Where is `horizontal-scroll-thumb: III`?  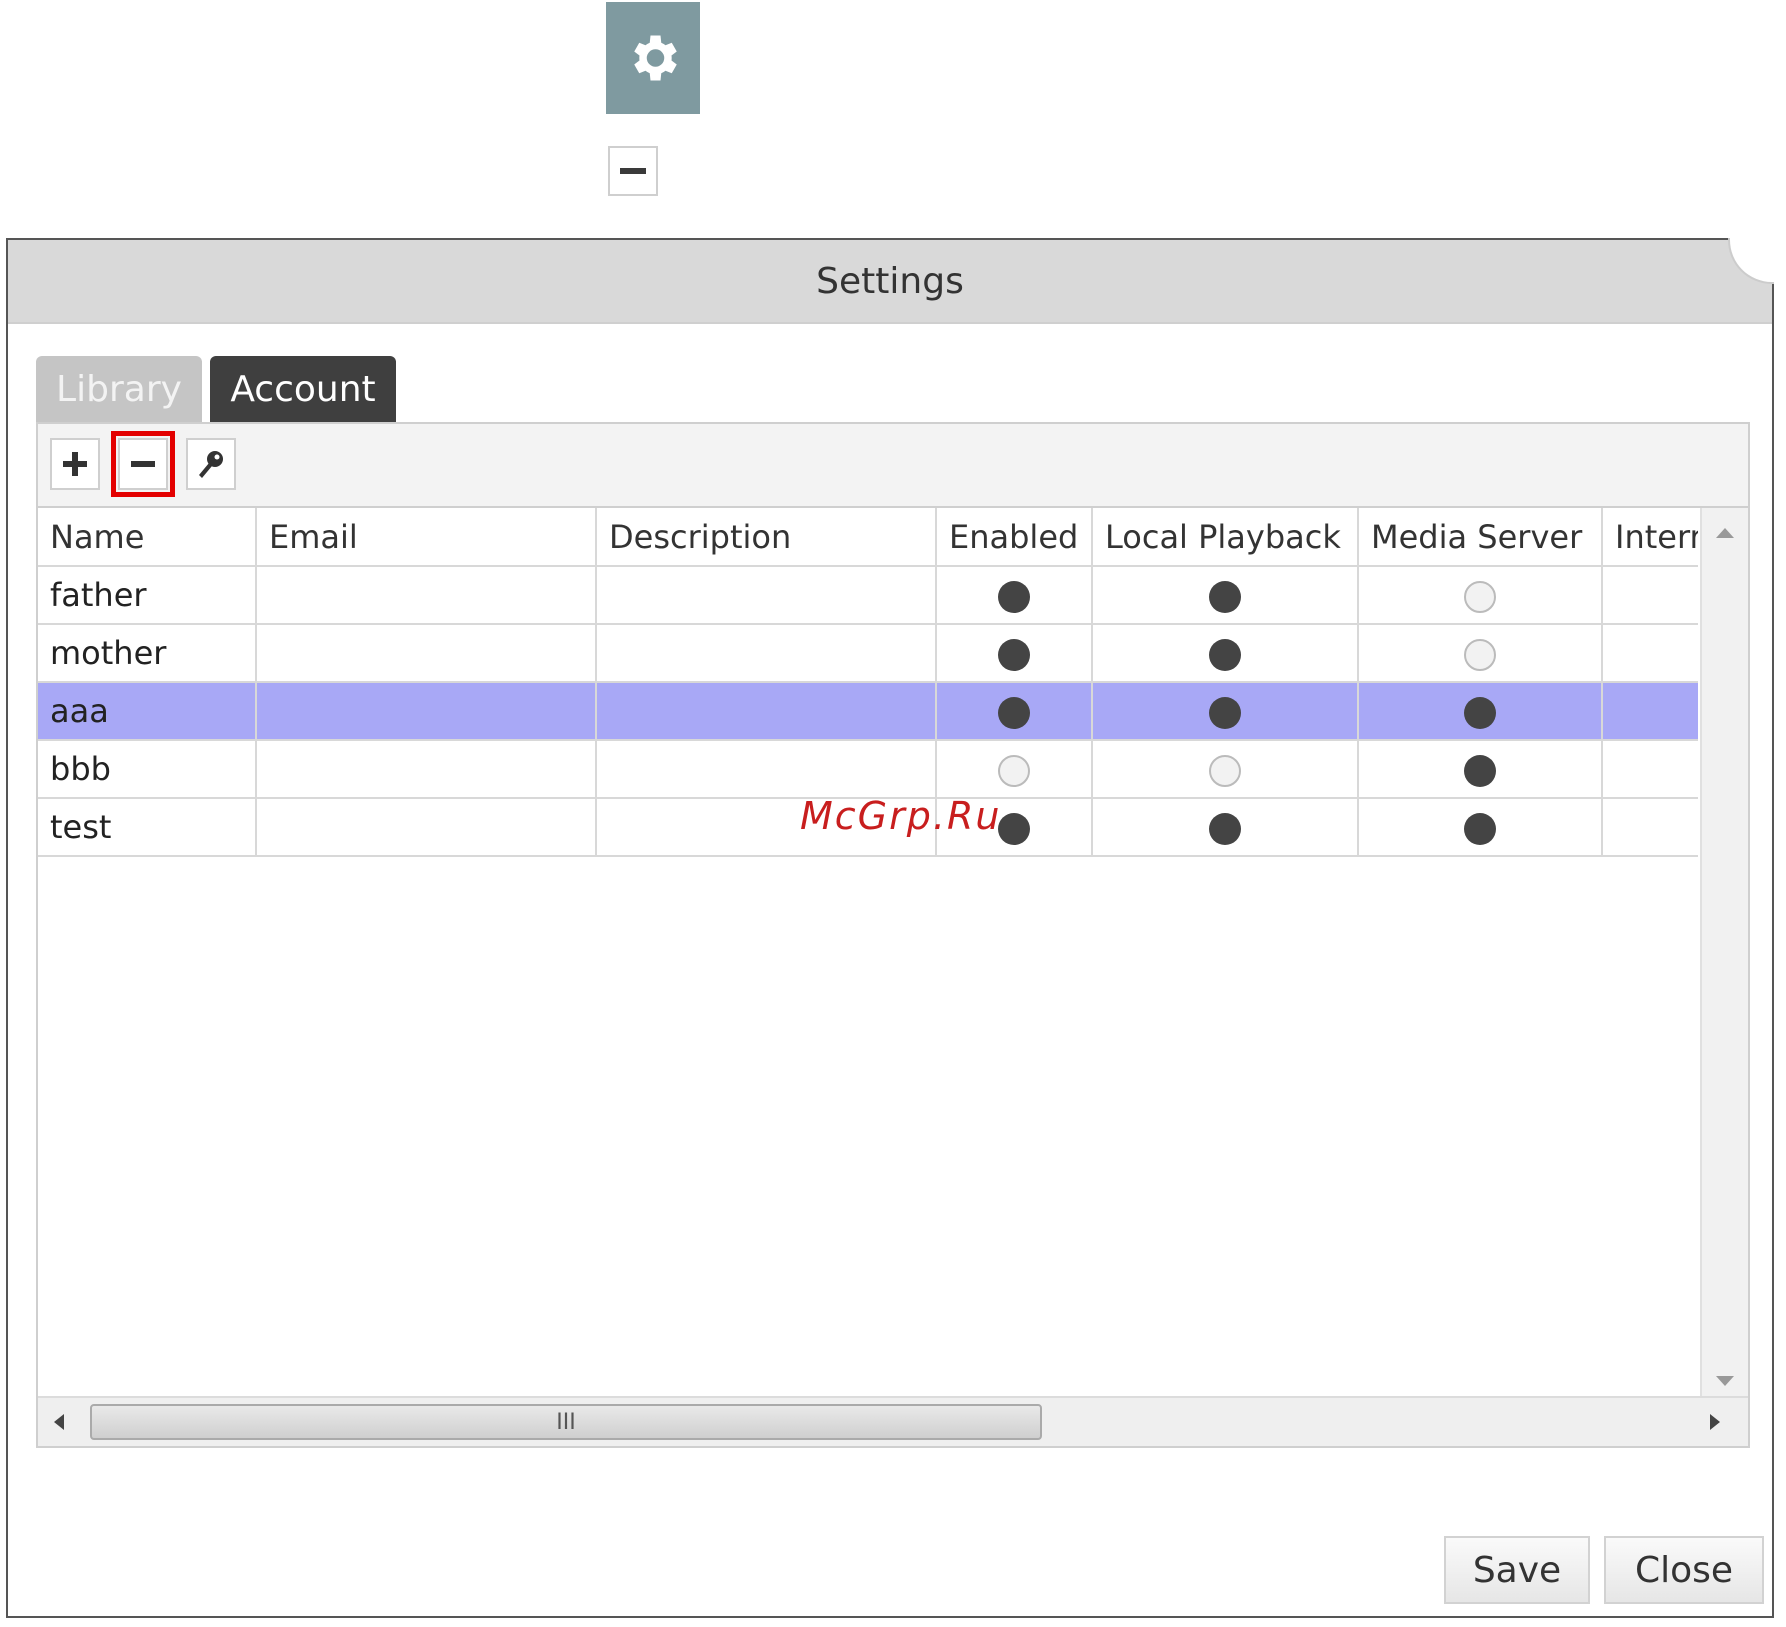
horizontal-scroll-thumb: III is located at coordinates (566, 1422).